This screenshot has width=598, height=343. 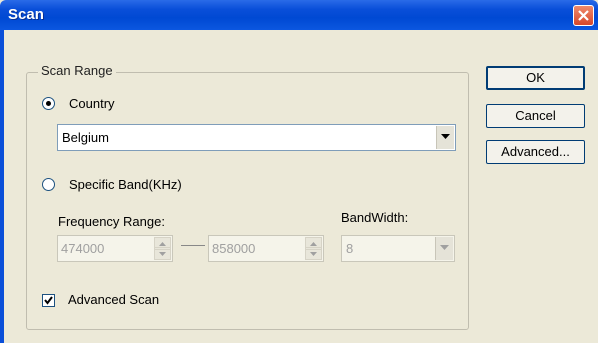 I want to click on bandwidth-dropdown: 8, so click(x=398, y=248).